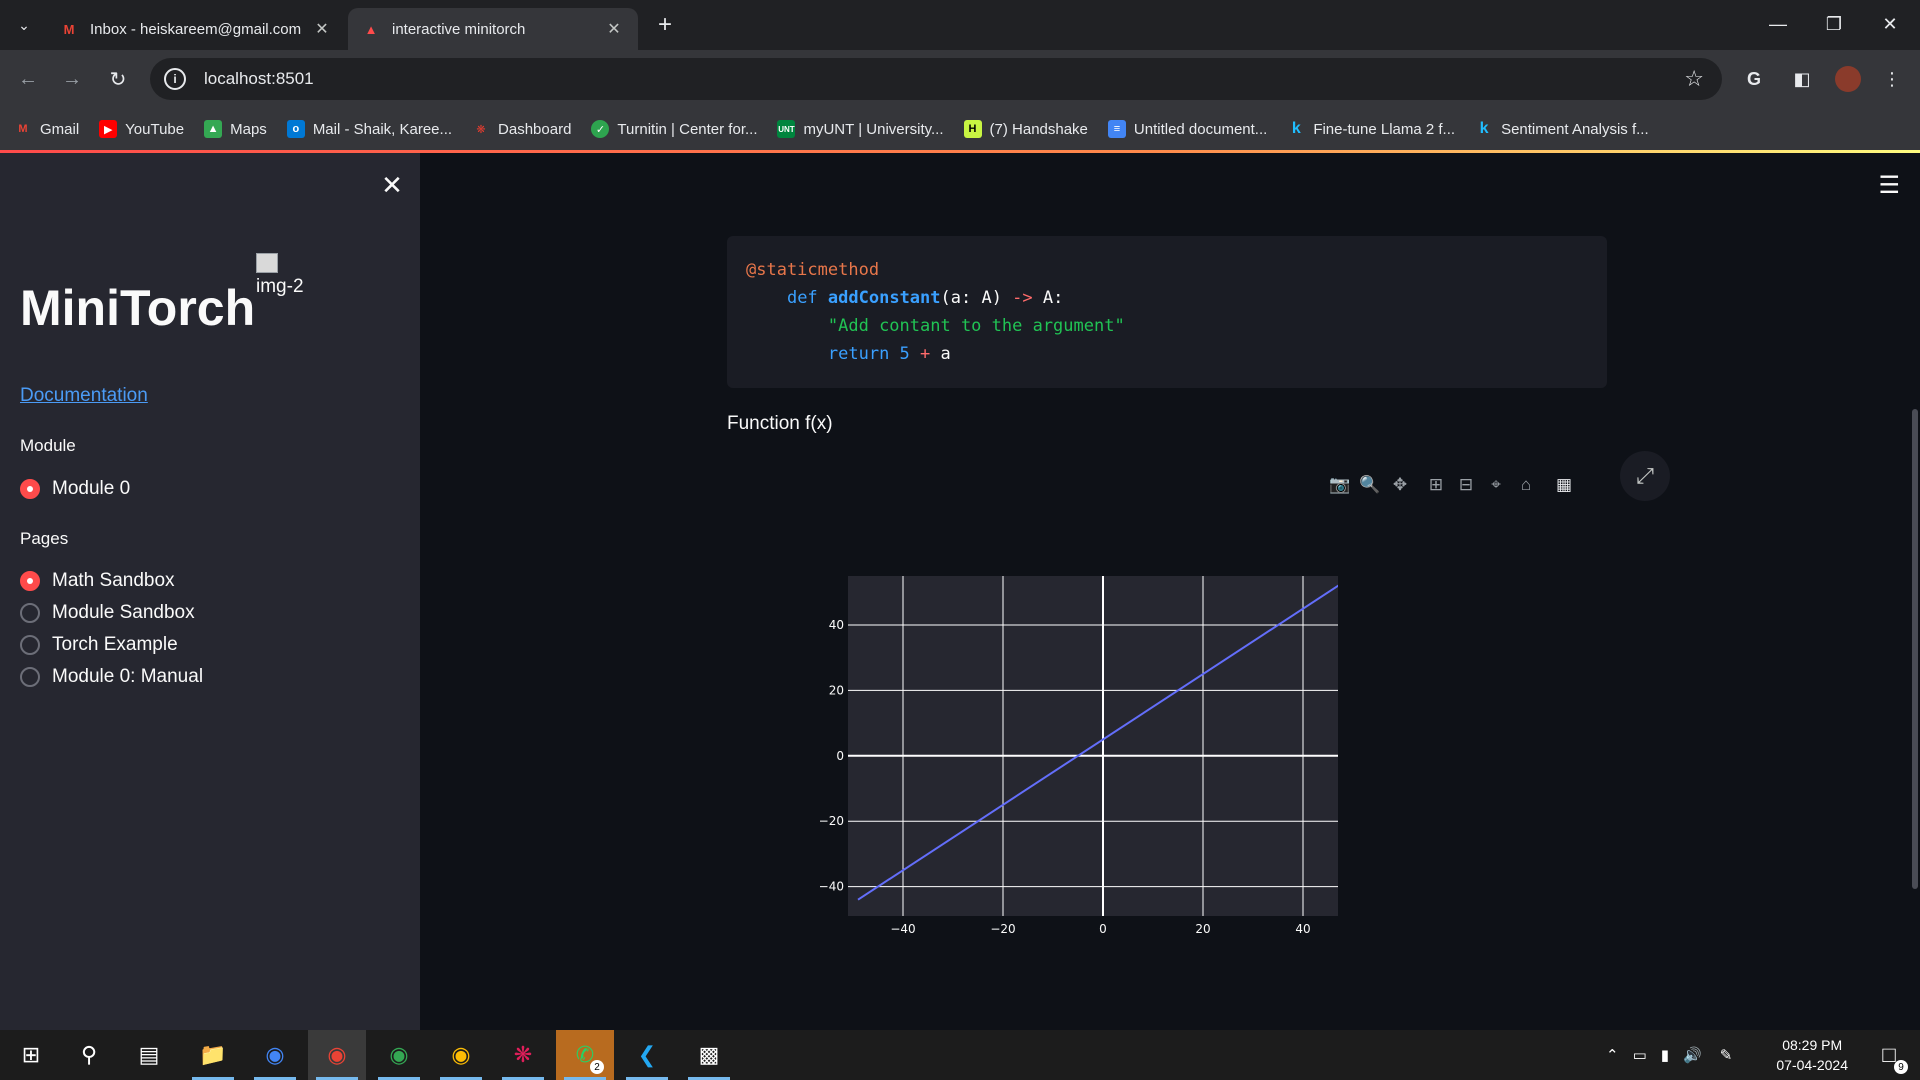 The image size is (1920, 1080). I want to click on radio-label: Torch Example, so click(115, 644).